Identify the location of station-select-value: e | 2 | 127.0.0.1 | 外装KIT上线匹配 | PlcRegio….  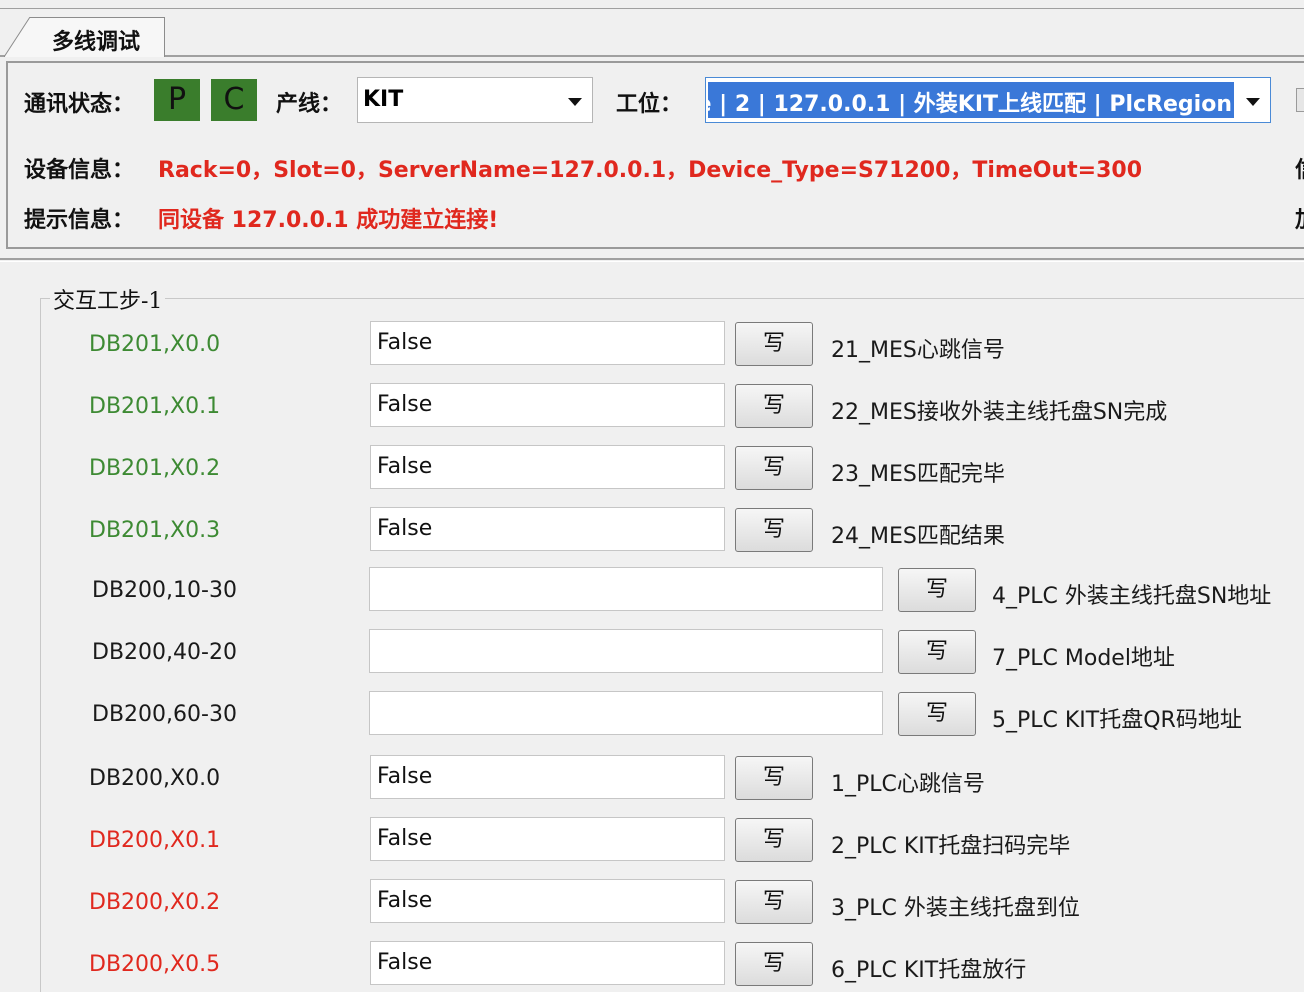
(970, 104).